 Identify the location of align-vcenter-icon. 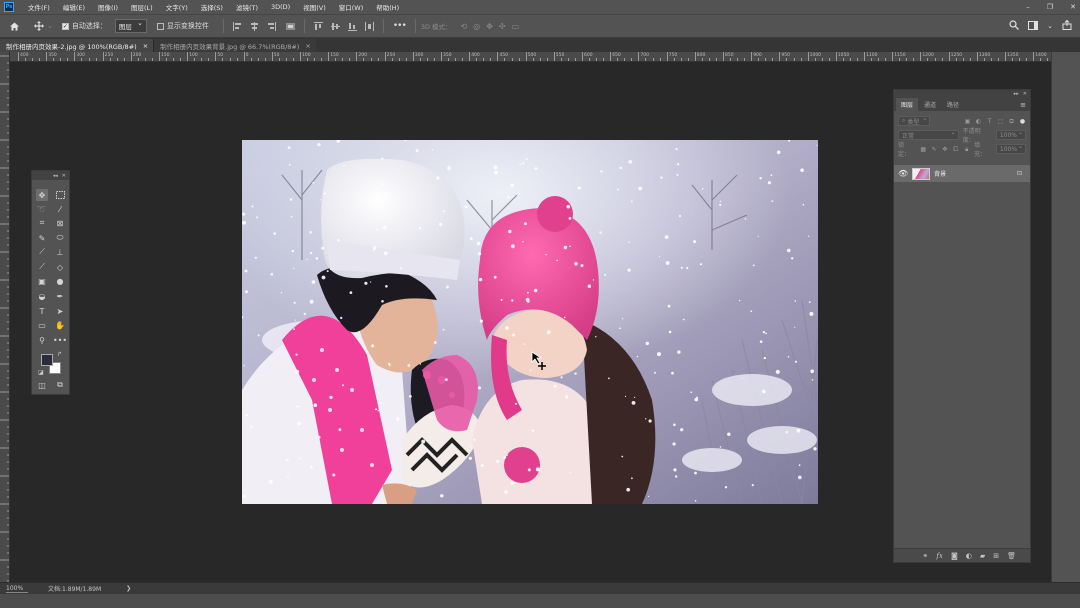
(335, 26).